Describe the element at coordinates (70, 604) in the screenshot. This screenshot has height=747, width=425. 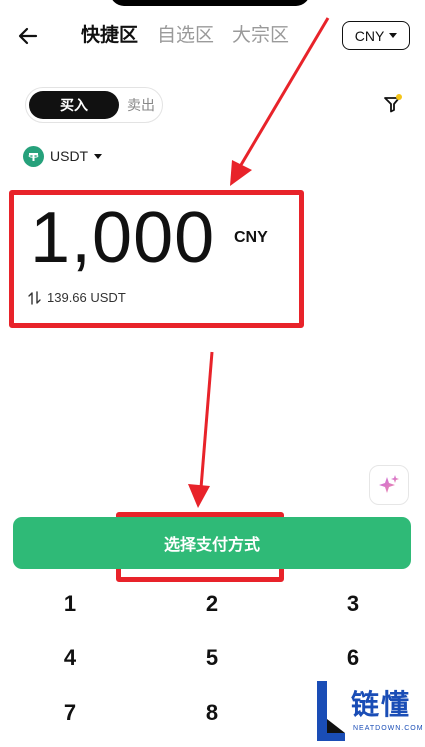
I see `keypad-key-1: 1` at that location.